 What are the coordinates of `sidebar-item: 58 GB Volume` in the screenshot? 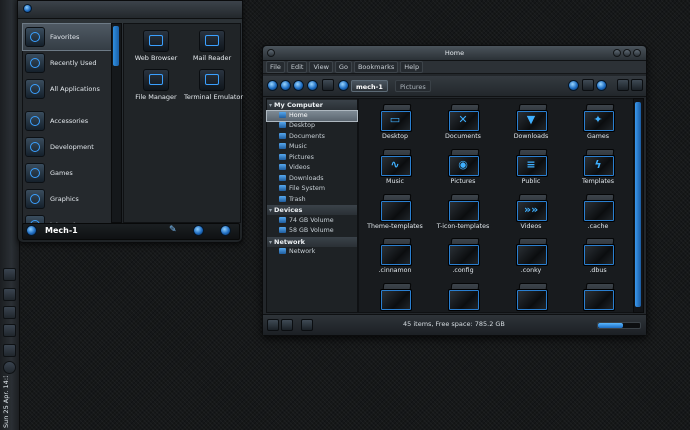 It's located at (312, 231).